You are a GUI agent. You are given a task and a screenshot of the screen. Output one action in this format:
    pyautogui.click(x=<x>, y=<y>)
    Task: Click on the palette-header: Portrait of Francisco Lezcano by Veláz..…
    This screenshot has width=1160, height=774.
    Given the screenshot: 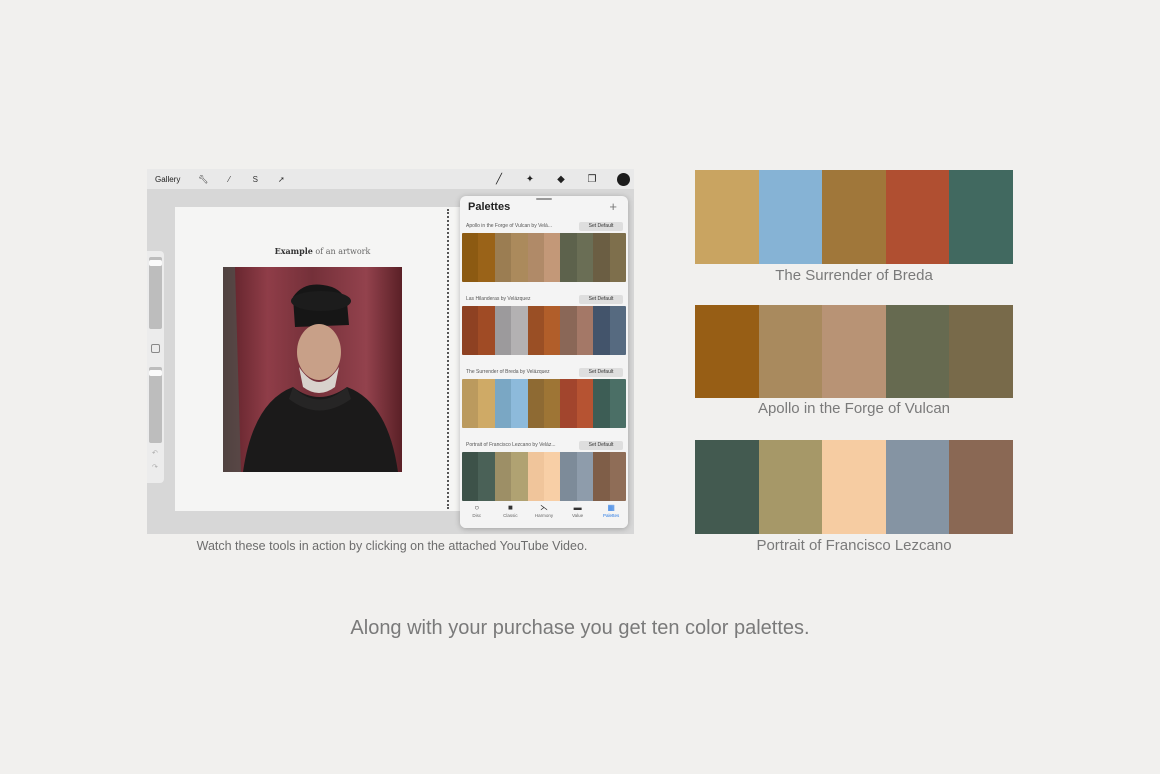 What is the action you would take?
    pyautogui.click(x=544, y=445)
    